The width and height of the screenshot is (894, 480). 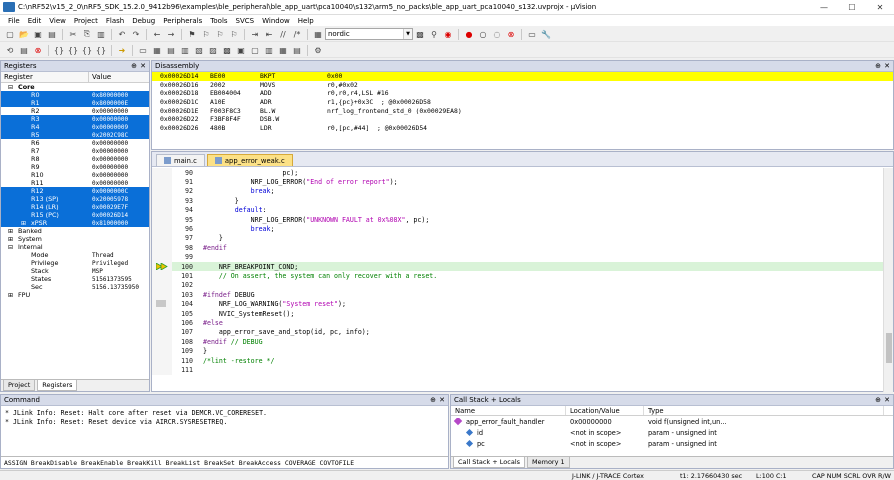 What do you see at coordinates (75, 279) in the screenshot?
I see `register-row: States 51561373595` at bounding box center [75, 279].